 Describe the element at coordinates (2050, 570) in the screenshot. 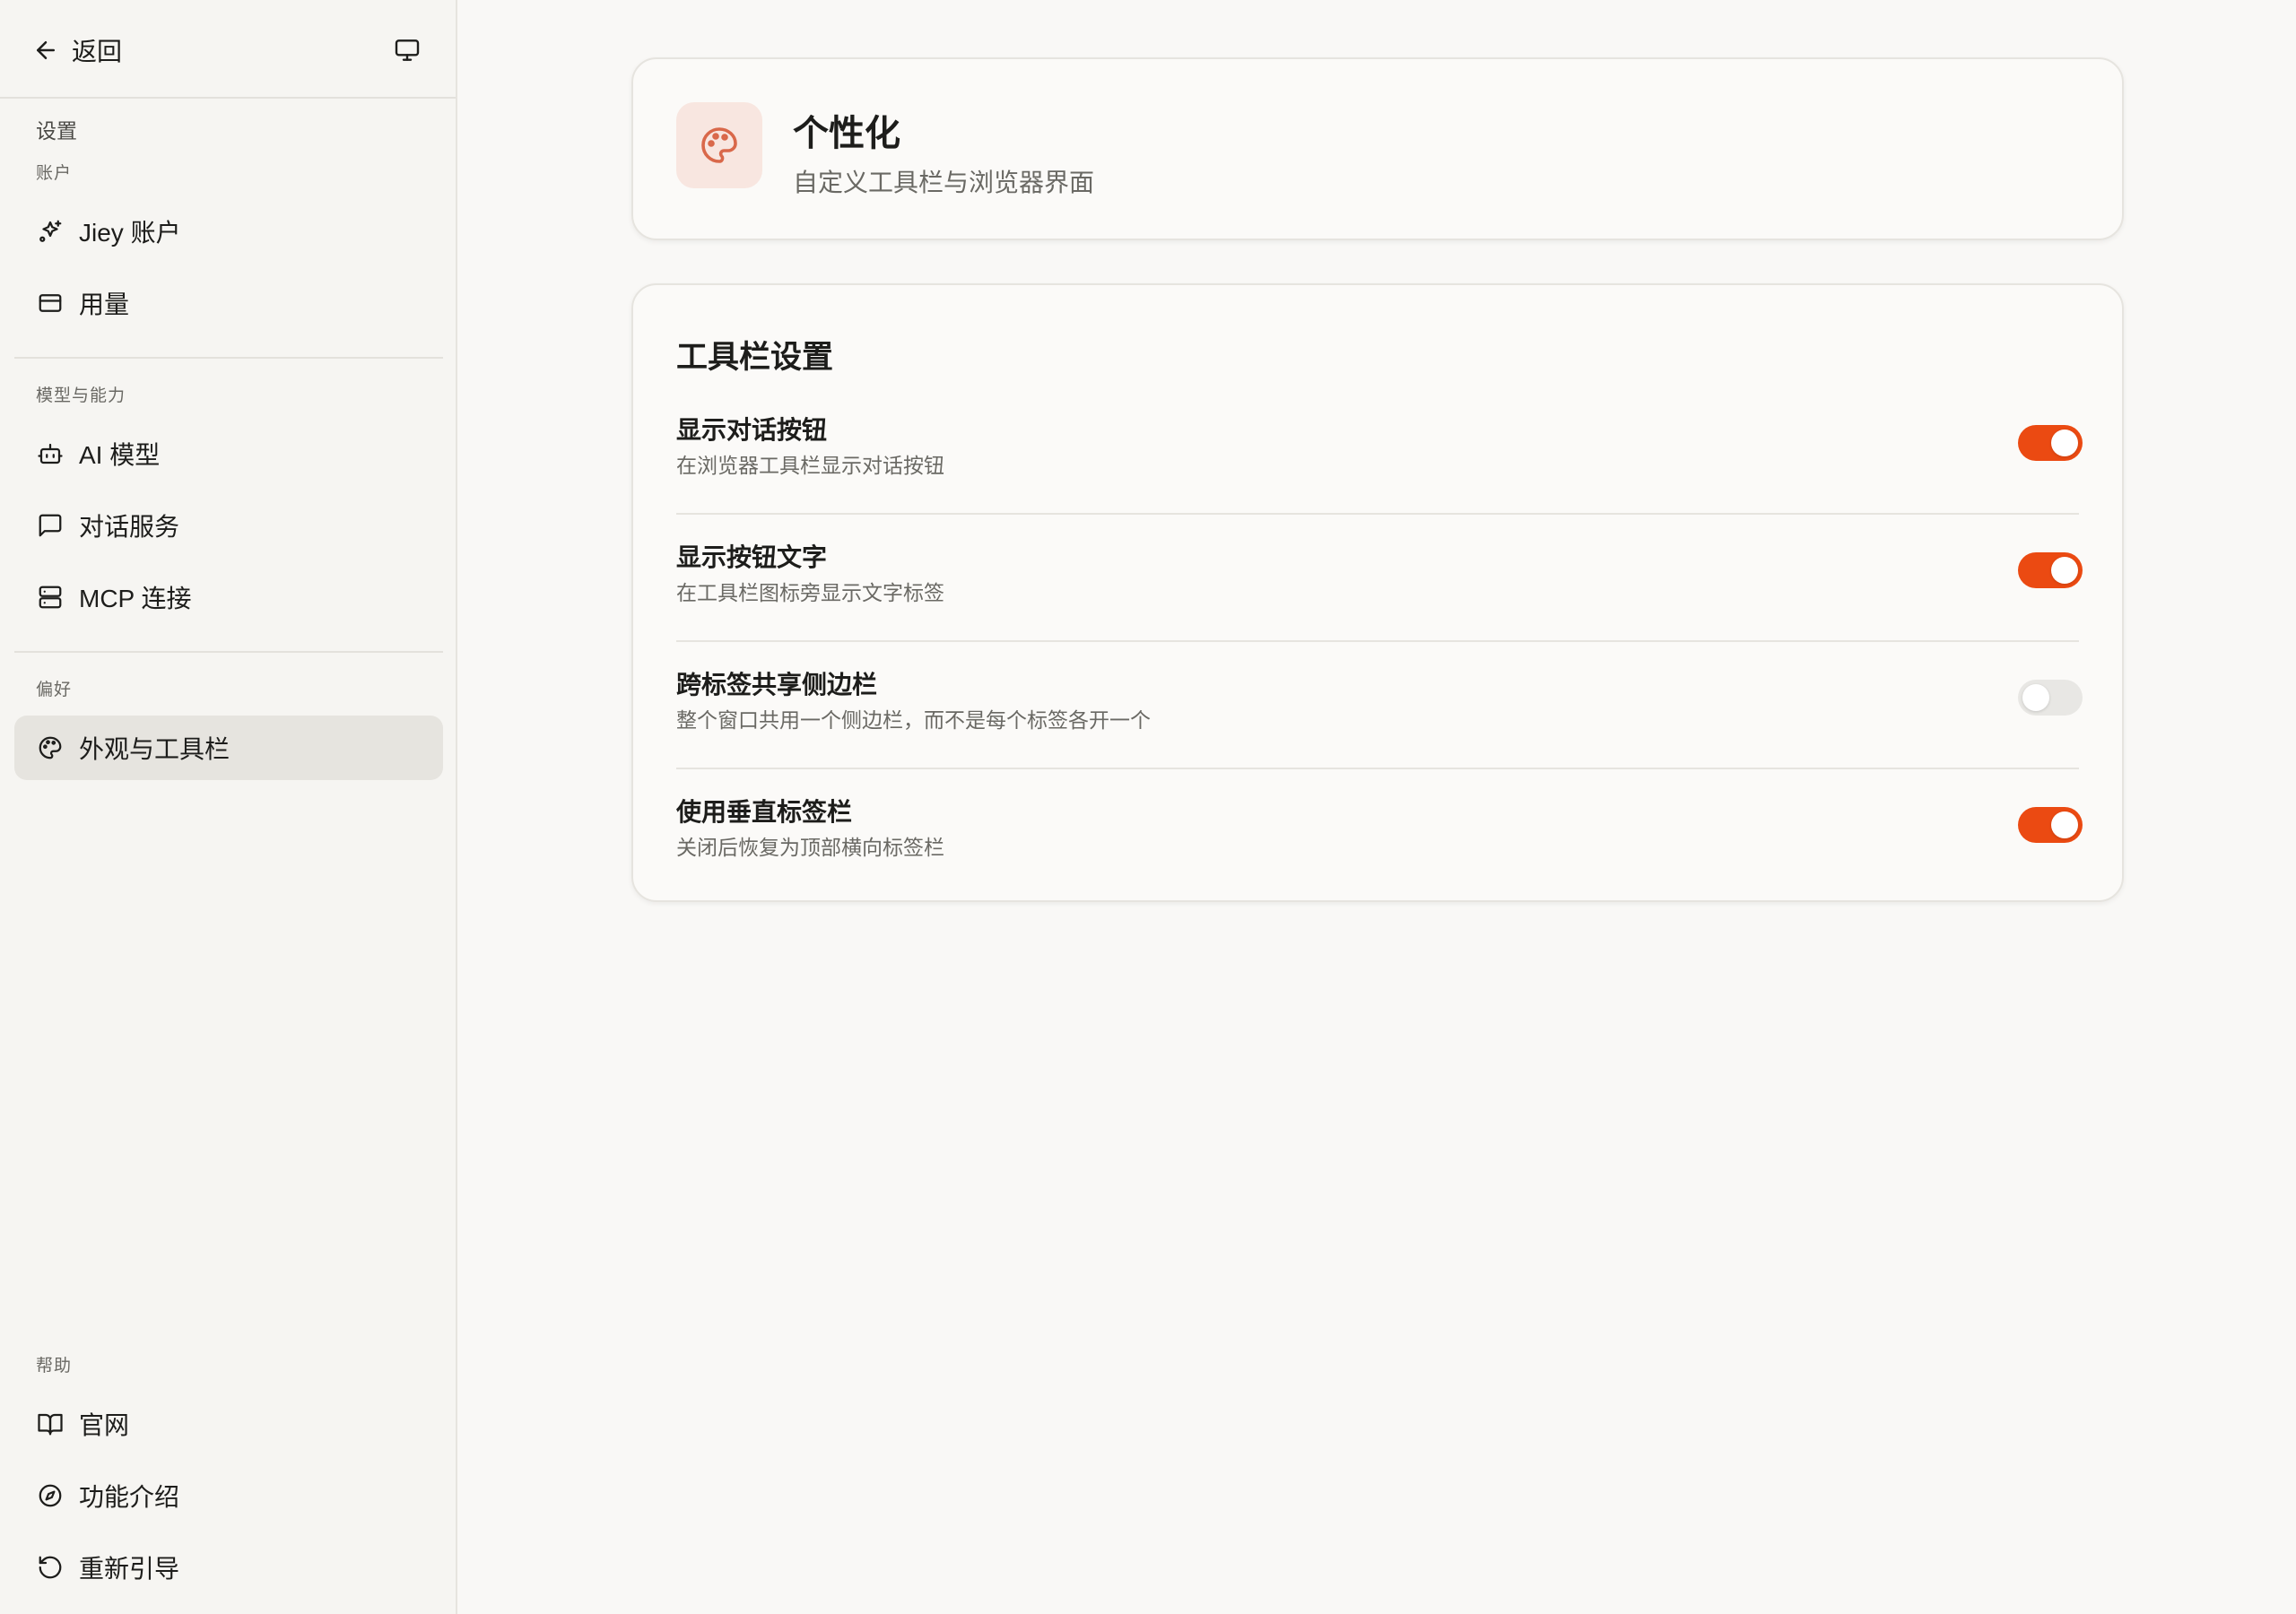

I see `toggle-show-button-text` at that location.